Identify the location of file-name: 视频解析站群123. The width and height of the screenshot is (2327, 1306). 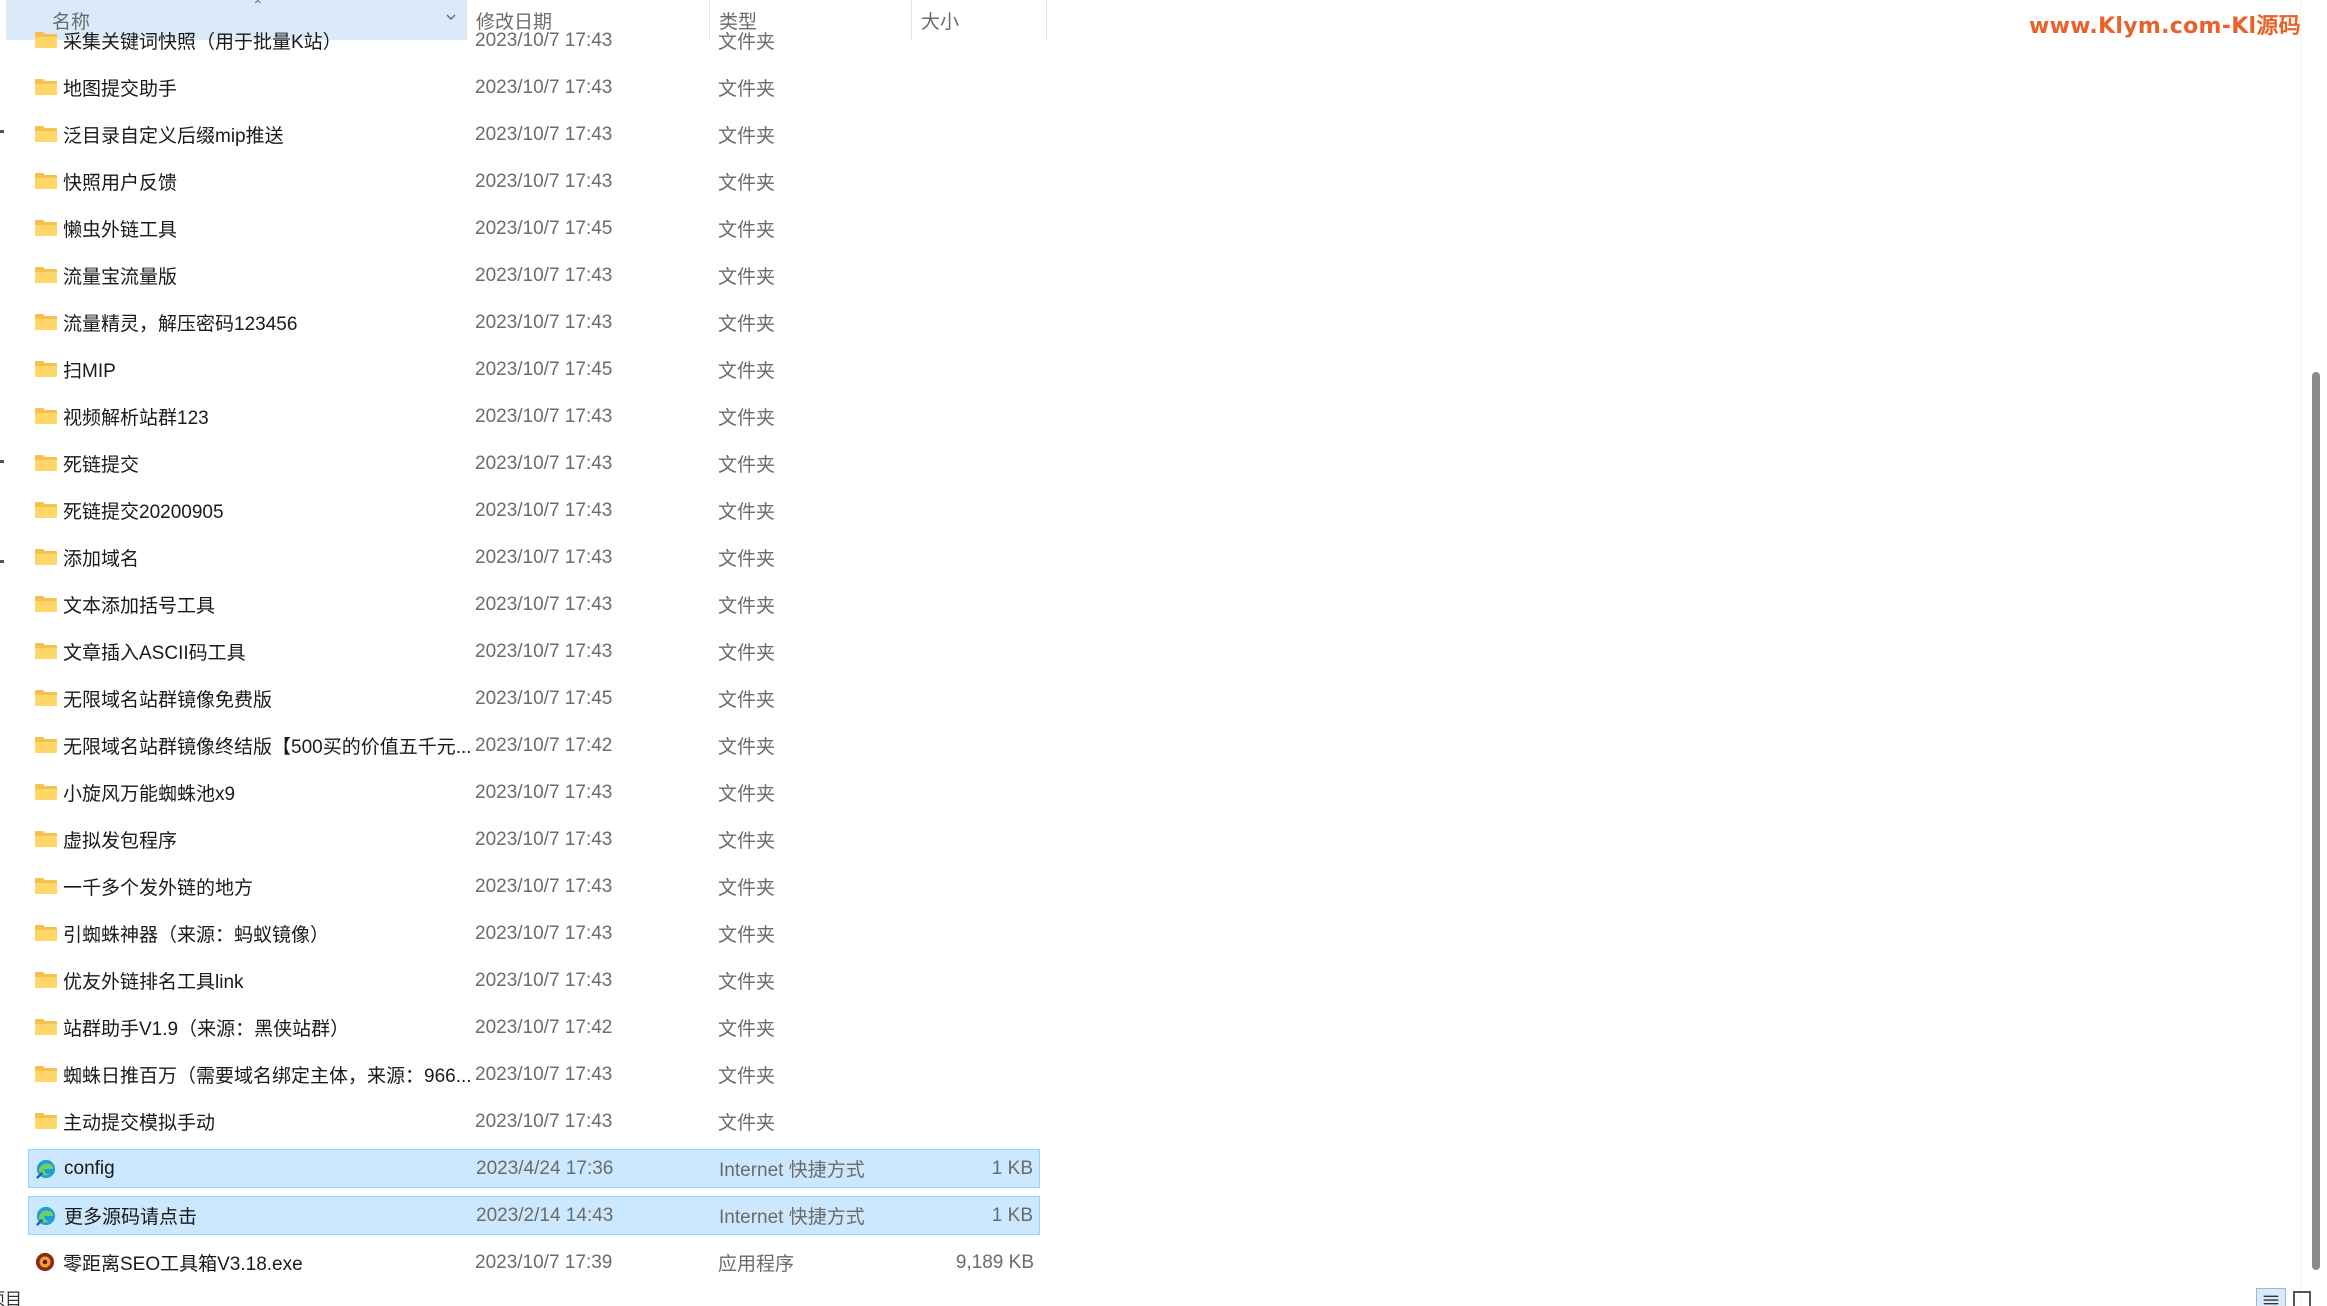
(136, 418).